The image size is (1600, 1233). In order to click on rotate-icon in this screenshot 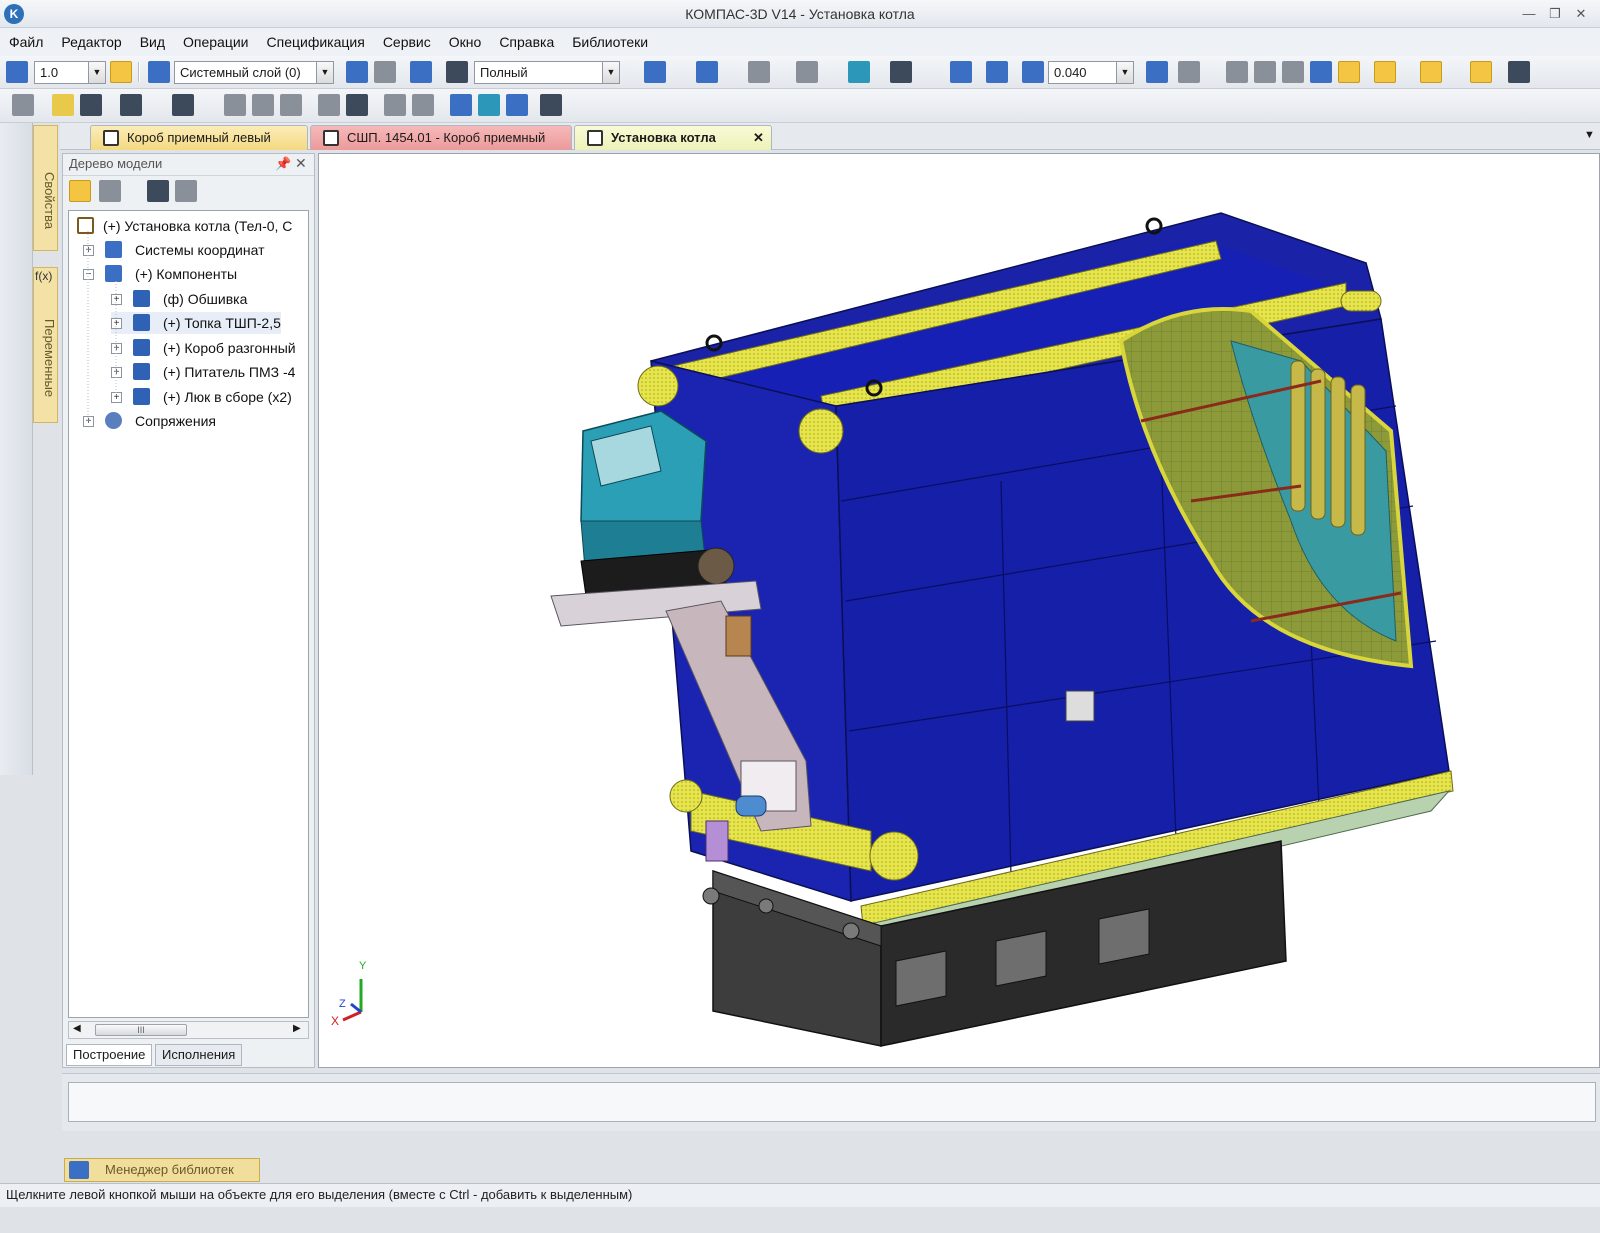, I will do `click(1157, 72)`.